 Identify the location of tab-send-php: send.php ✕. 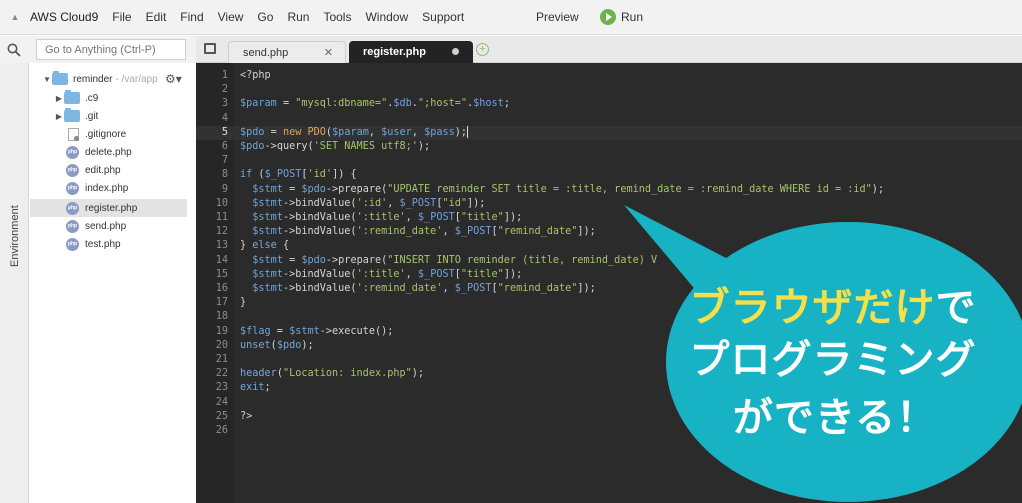
(287, 52).